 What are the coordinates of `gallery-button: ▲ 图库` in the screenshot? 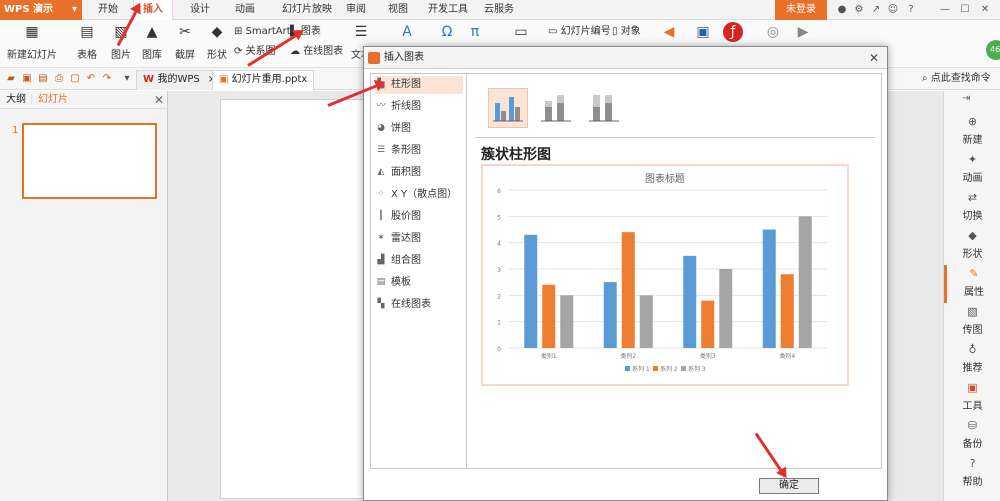 It's located at (152, 44).